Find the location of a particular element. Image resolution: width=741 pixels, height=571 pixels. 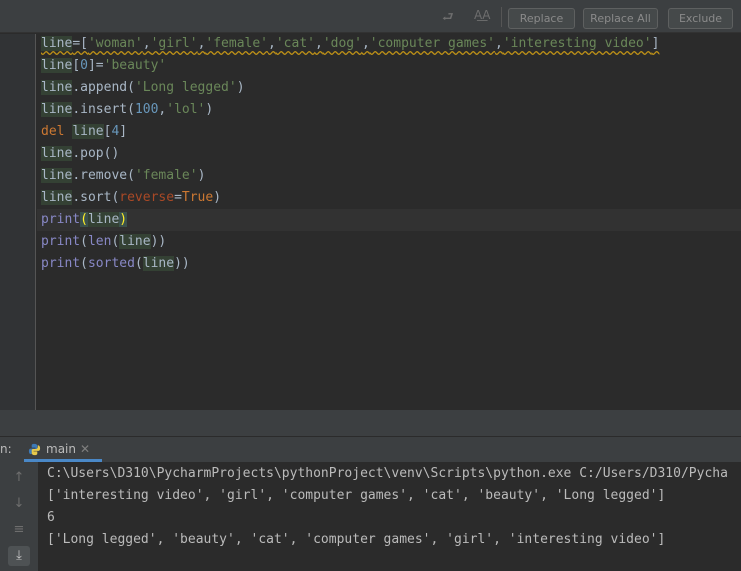

code-line-4: line.insert(100,'lol') is located at coordinates (127, 109).